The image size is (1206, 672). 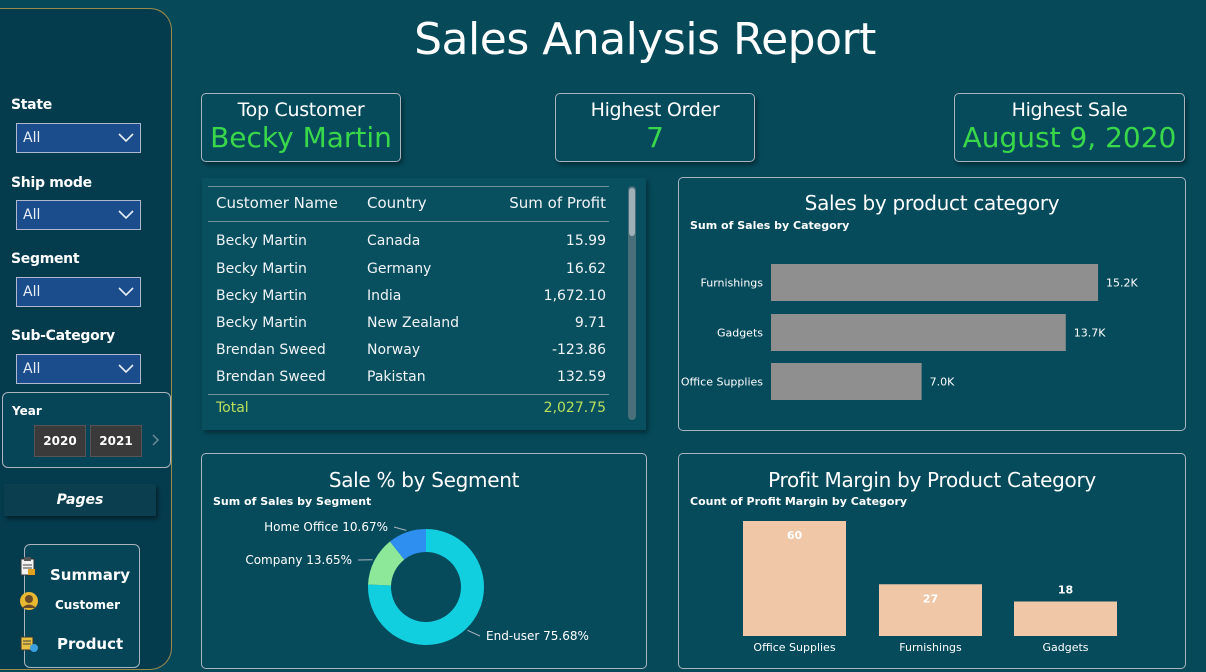 I want to click on table-cell: 132.59, so click(x=581, y=377).